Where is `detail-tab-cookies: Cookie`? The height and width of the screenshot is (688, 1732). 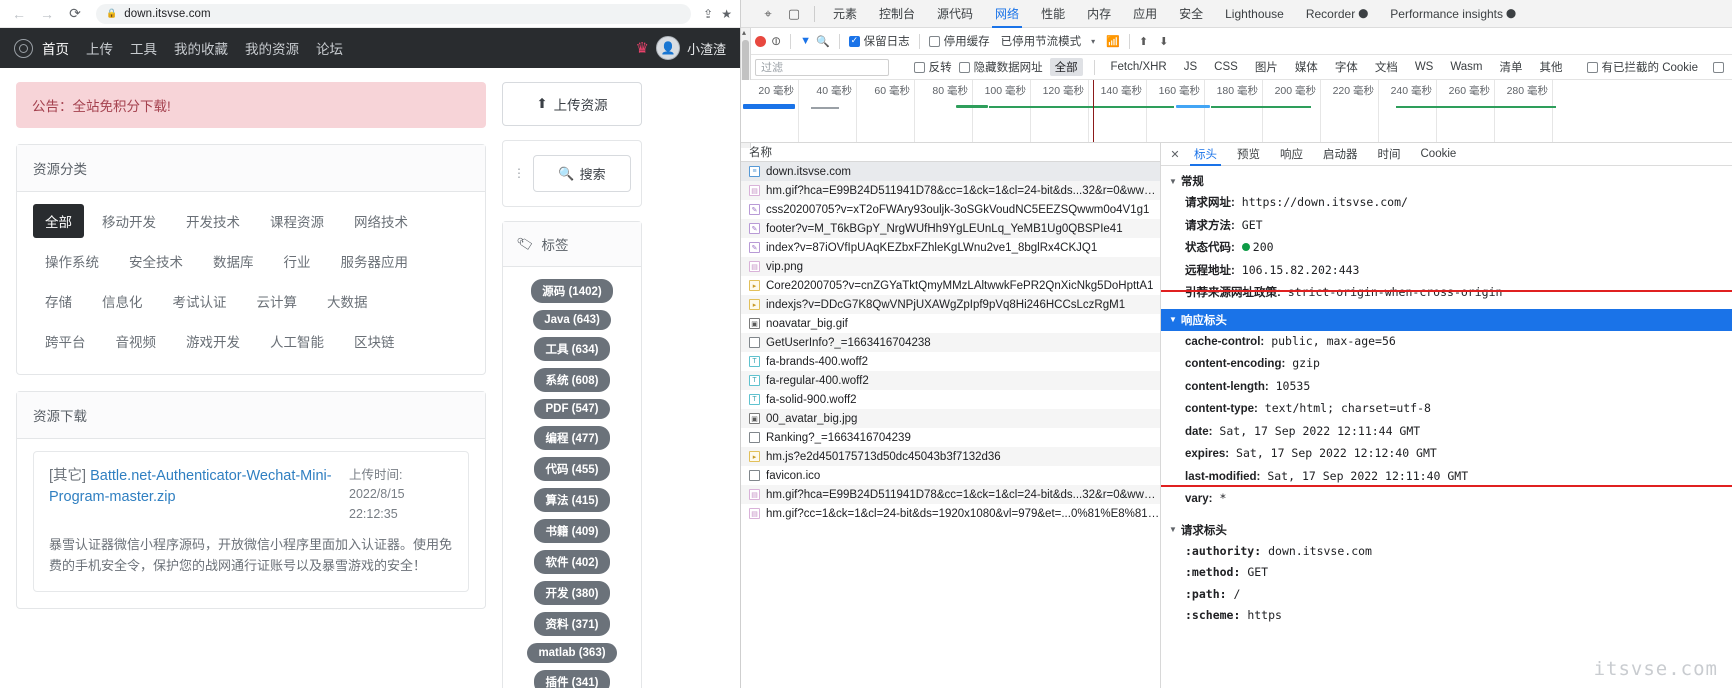
detail-tab-cookies: Cookie is located at coordinates (1439, 154).